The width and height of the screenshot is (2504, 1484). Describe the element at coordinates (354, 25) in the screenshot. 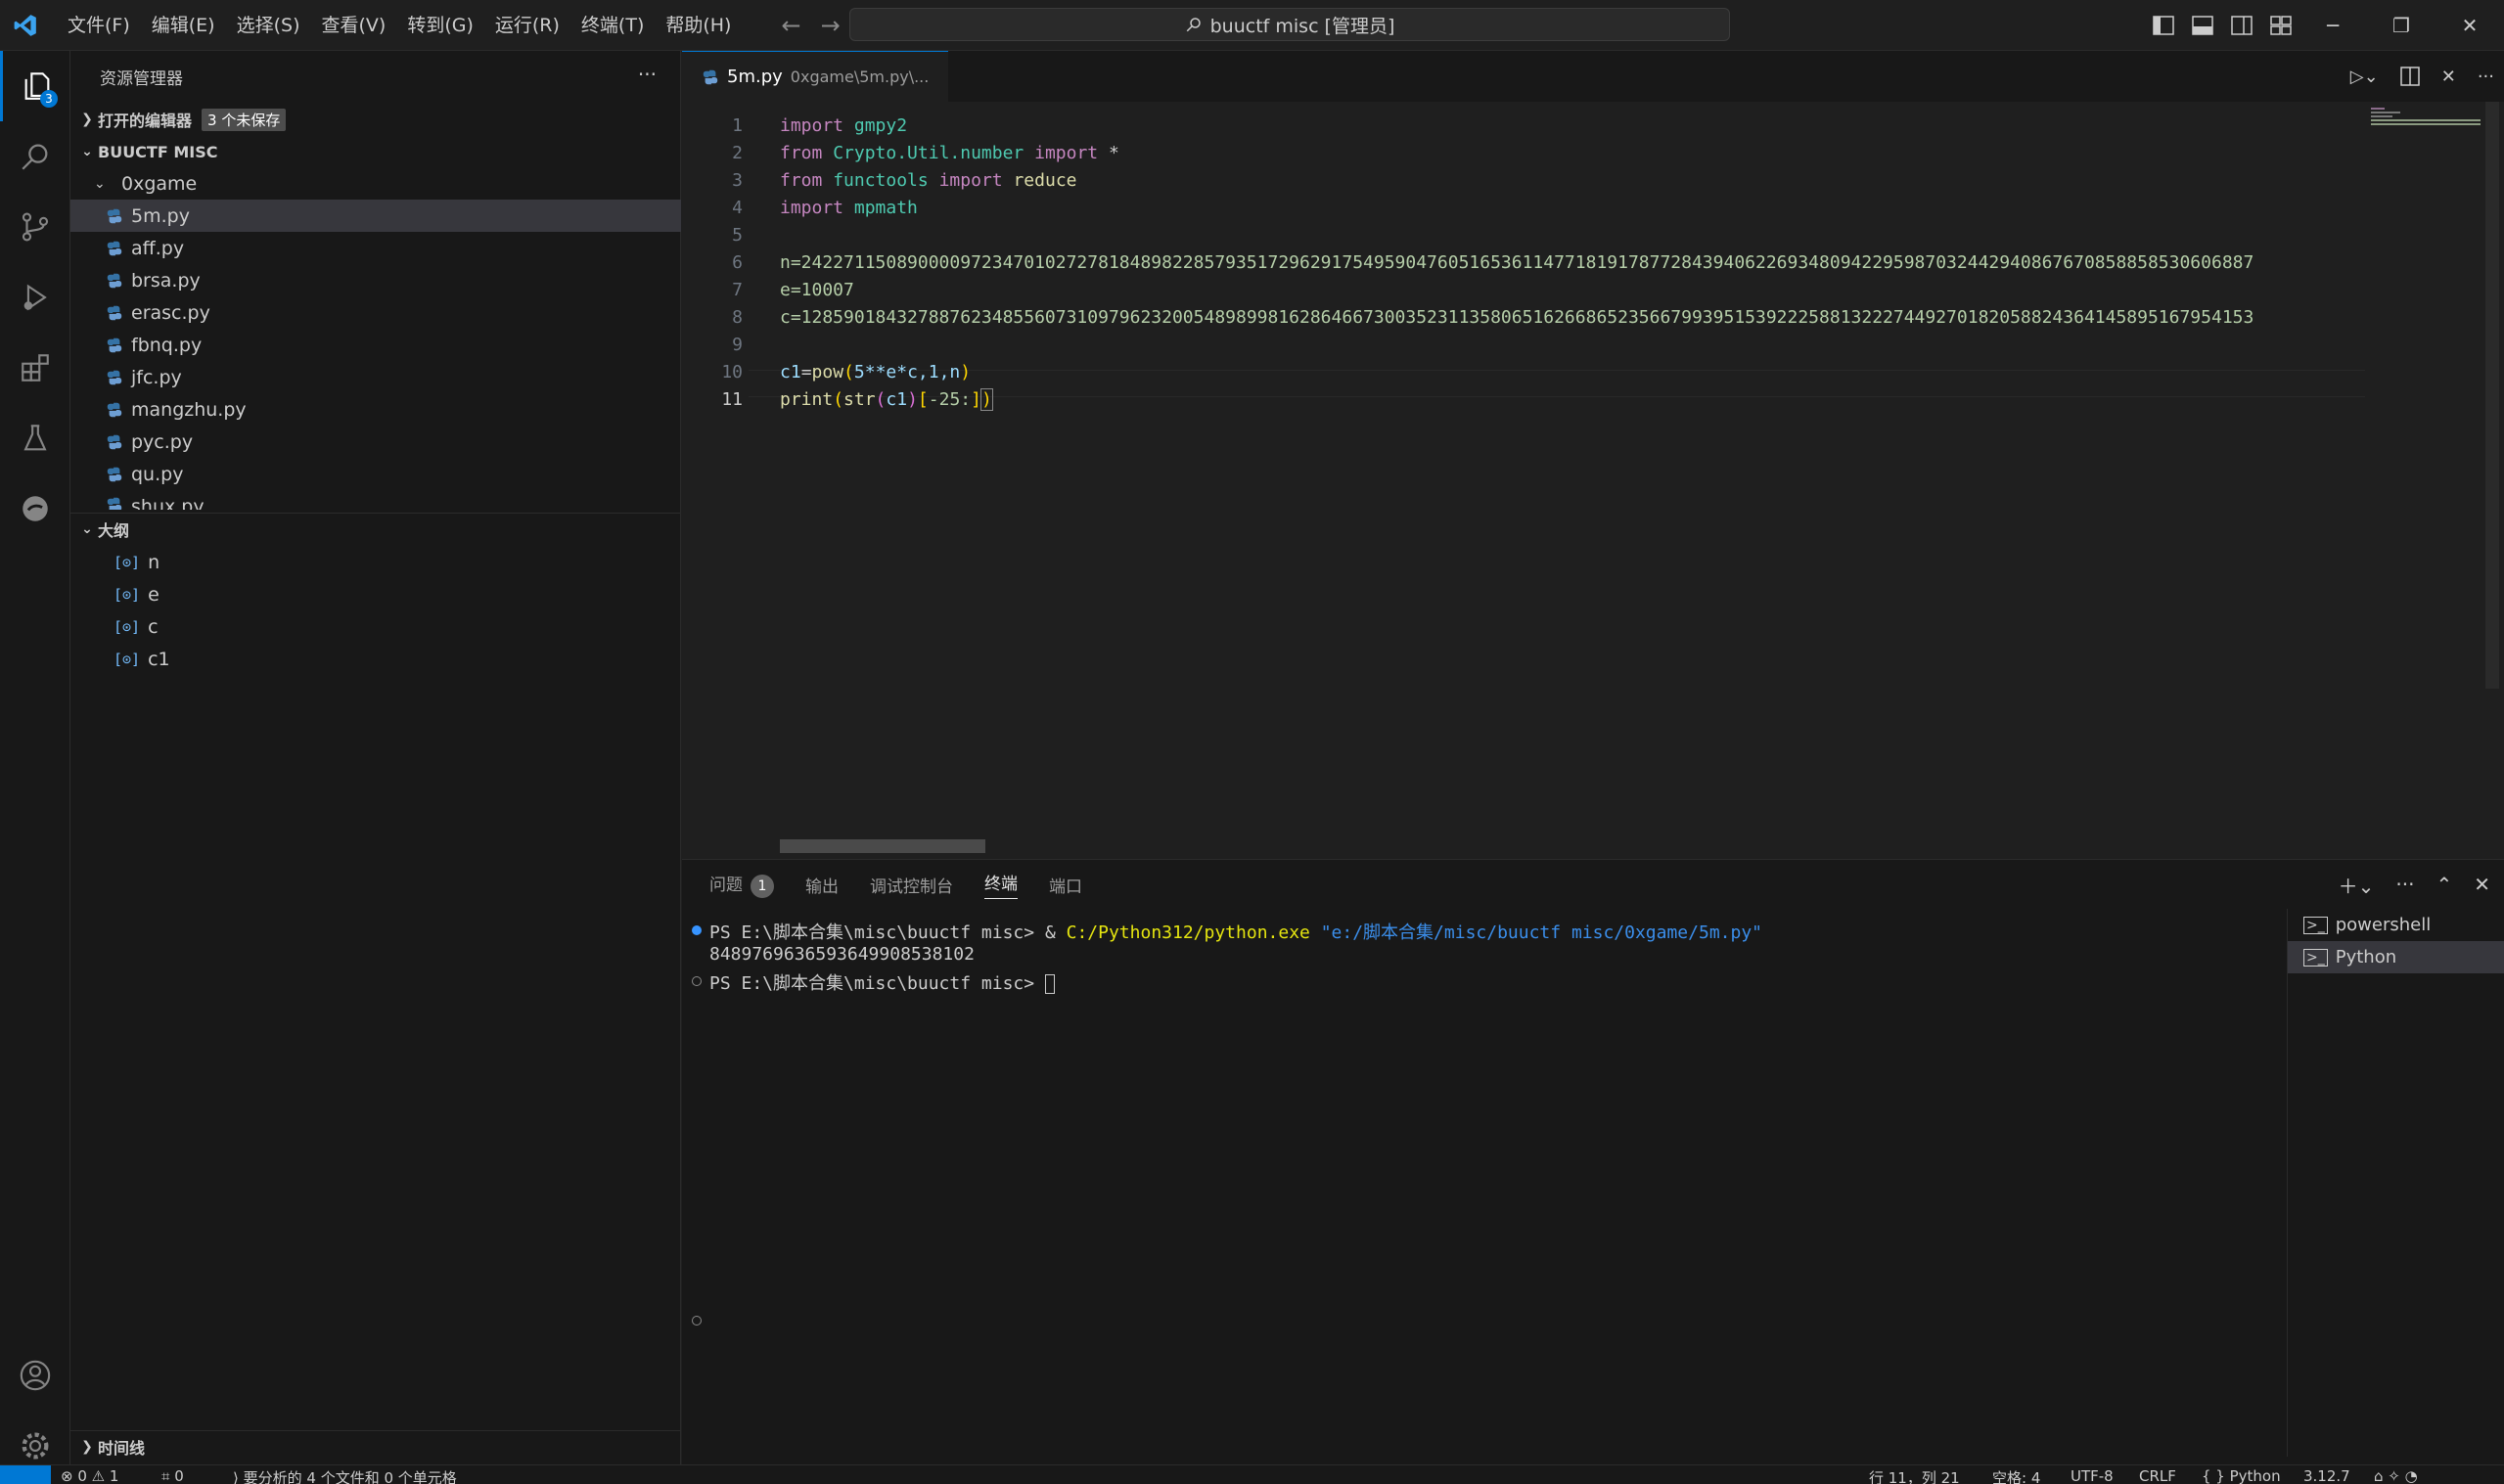

I see `menu-view: 查看(V)` at that location.